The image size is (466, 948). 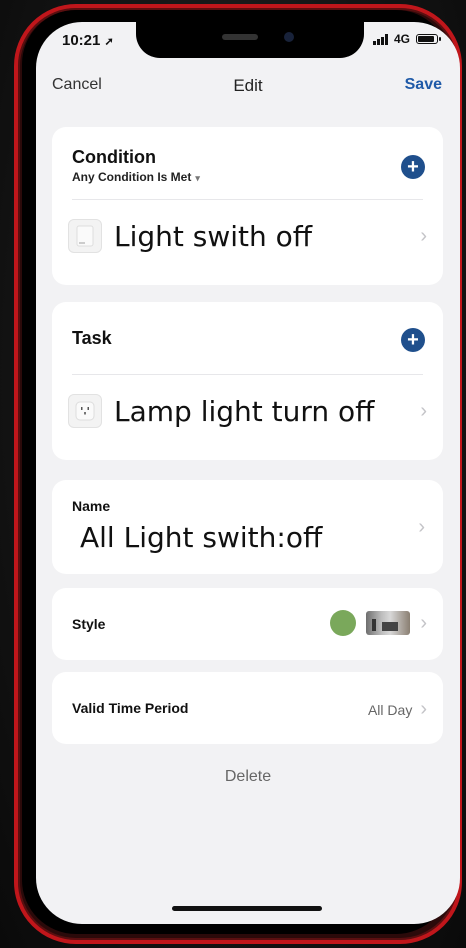 I want to click on task-title: Task, so click(x=92, y=338).